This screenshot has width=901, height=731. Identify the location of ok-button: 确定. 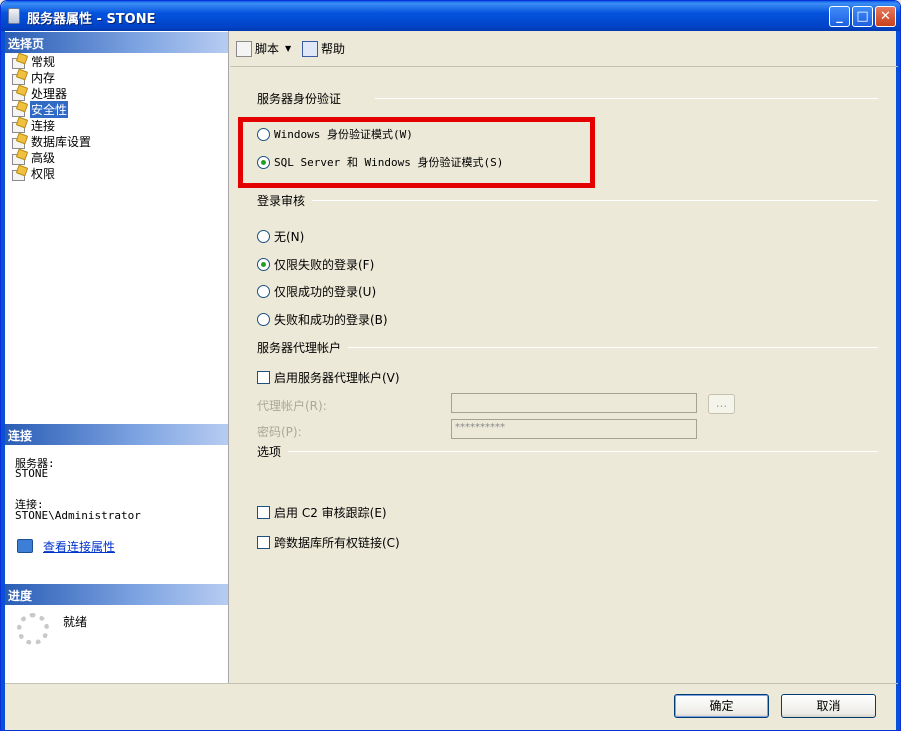
(721, 706).